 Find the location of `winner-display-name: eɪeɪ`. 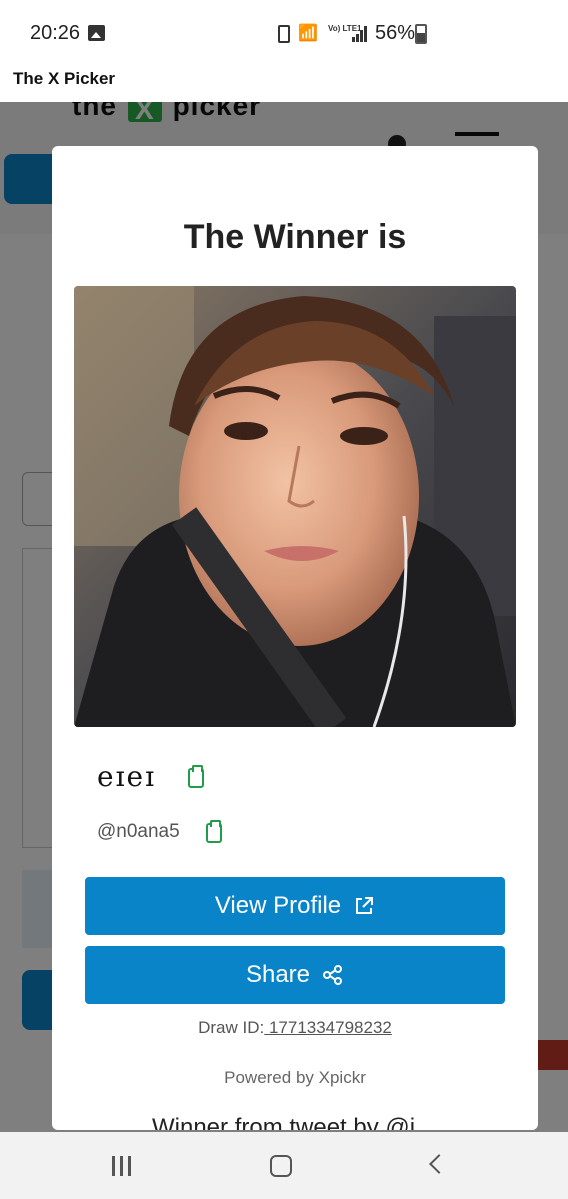

winner-display-name: eɪeɪ is located at coordinates (127, 776).